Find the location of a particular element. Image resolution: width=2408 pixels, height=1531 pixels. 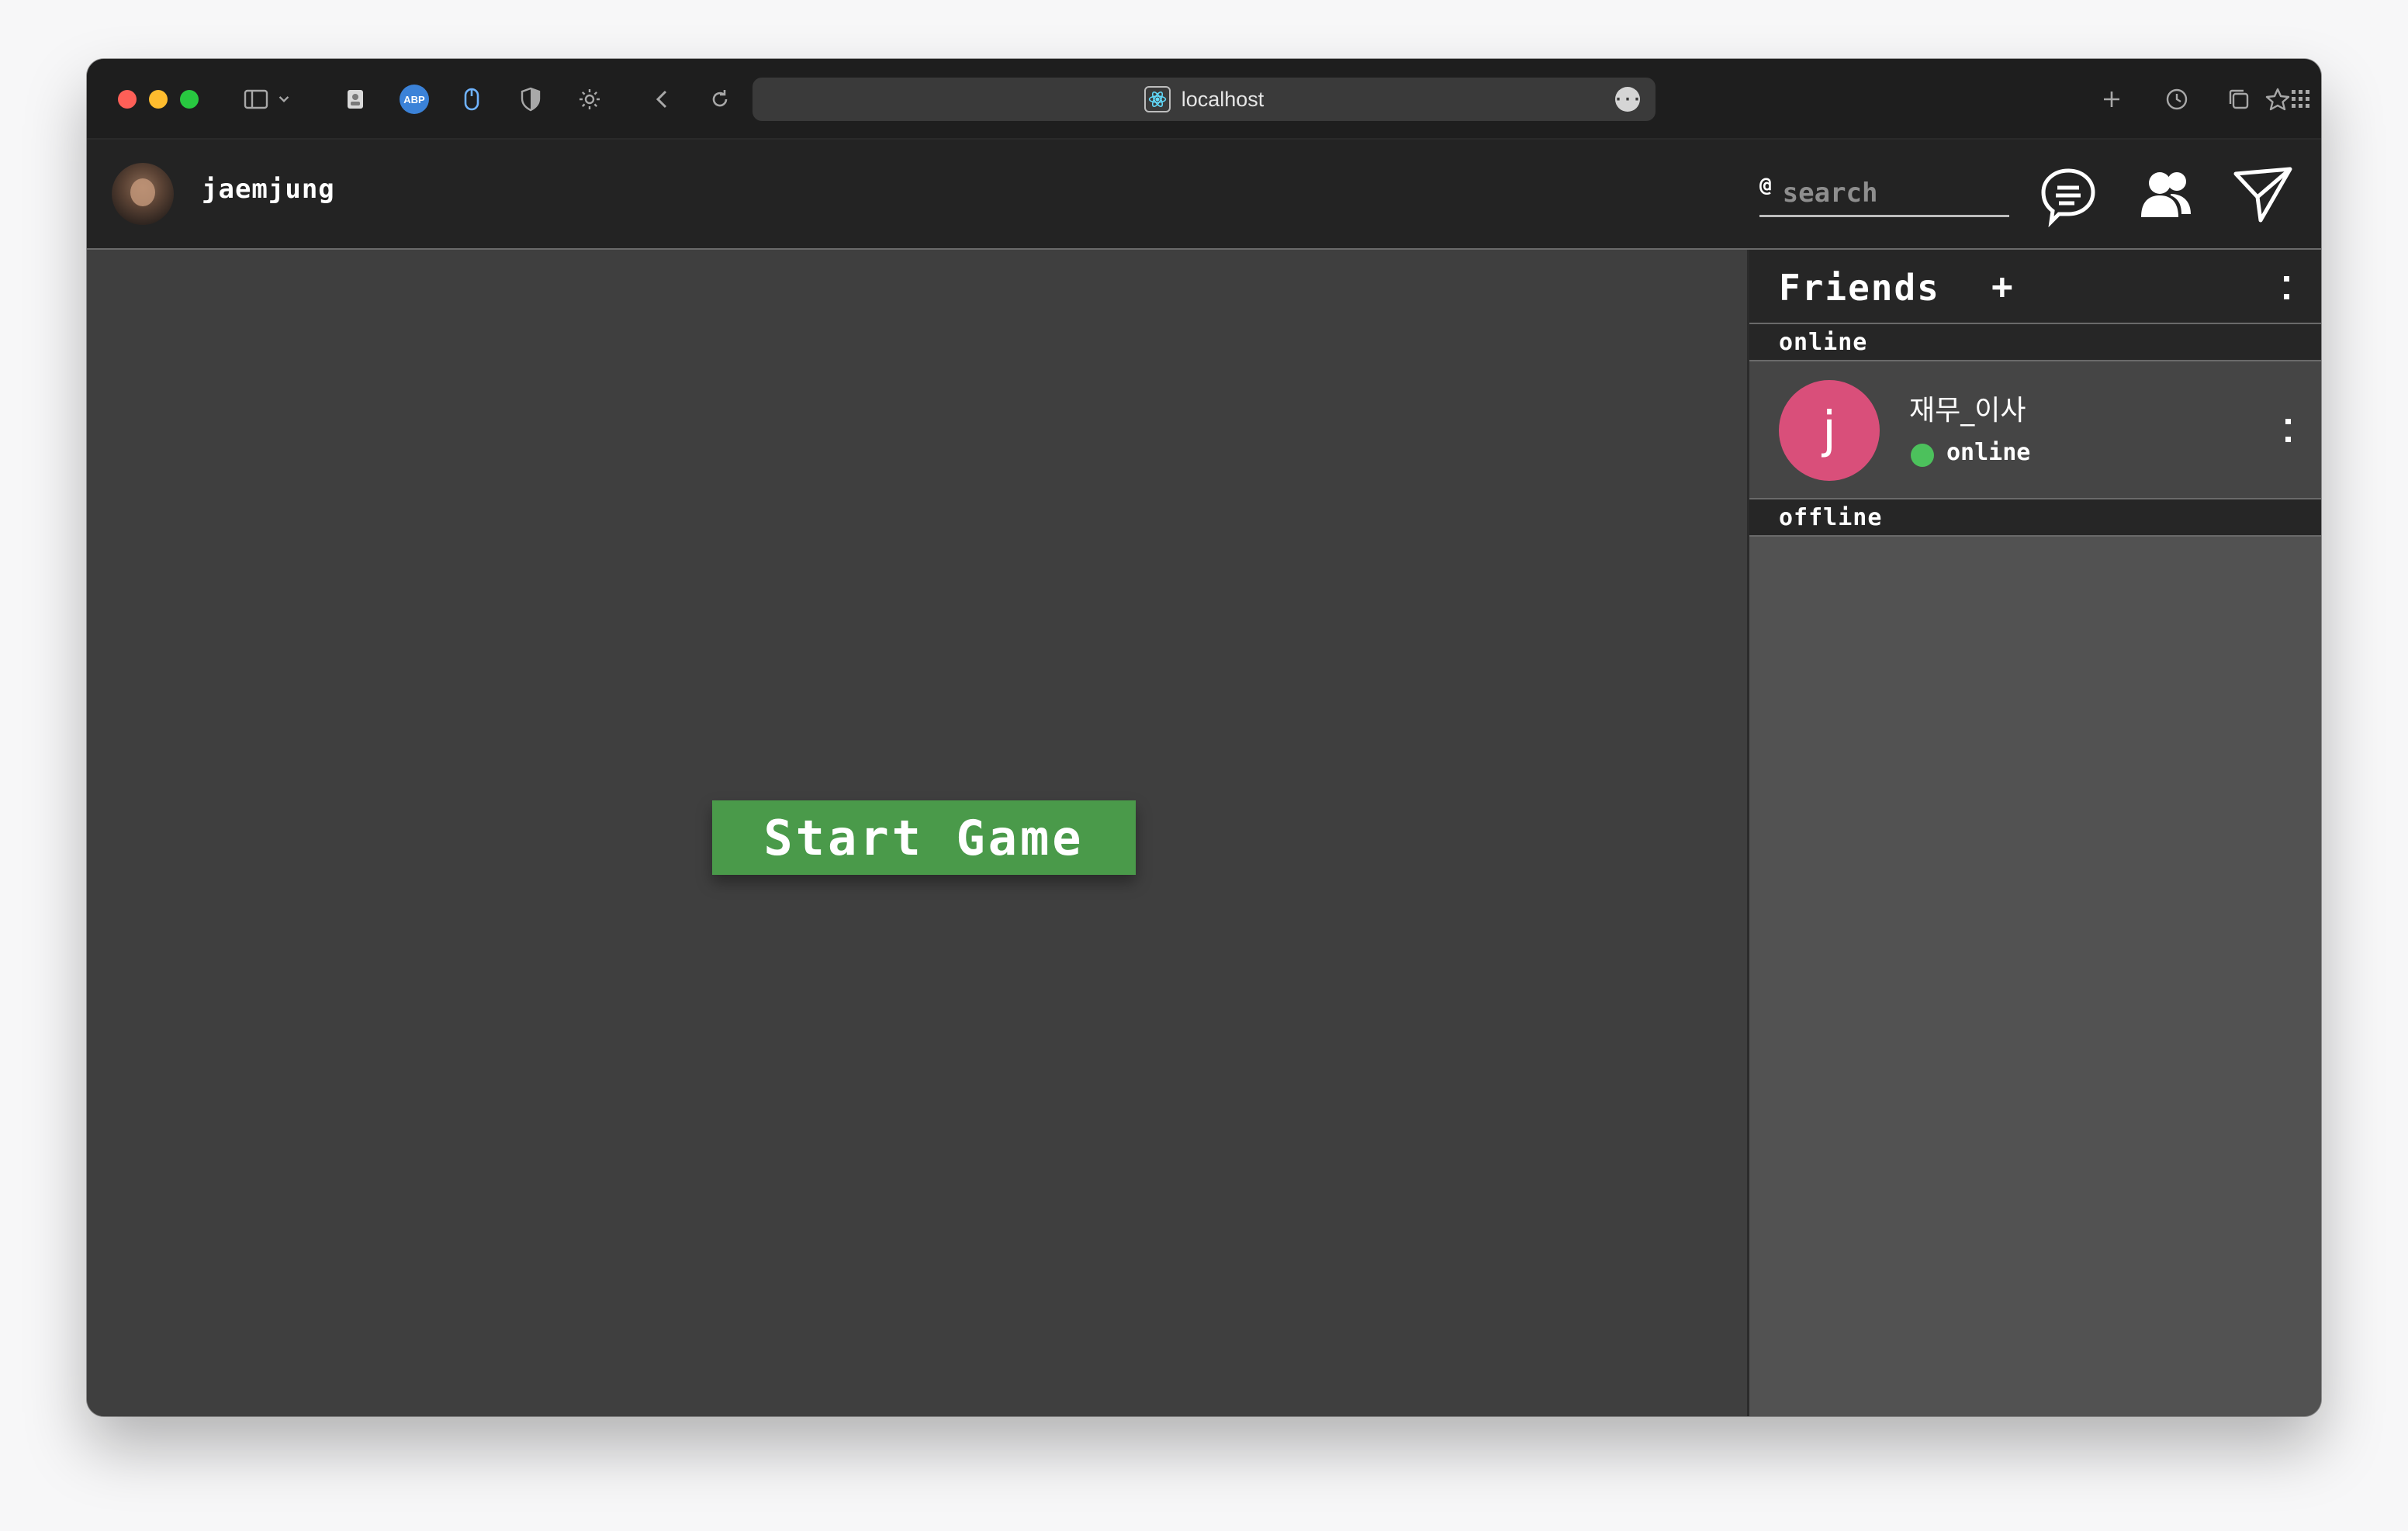

at-icon: @ is located at coordinates (1765, 185).